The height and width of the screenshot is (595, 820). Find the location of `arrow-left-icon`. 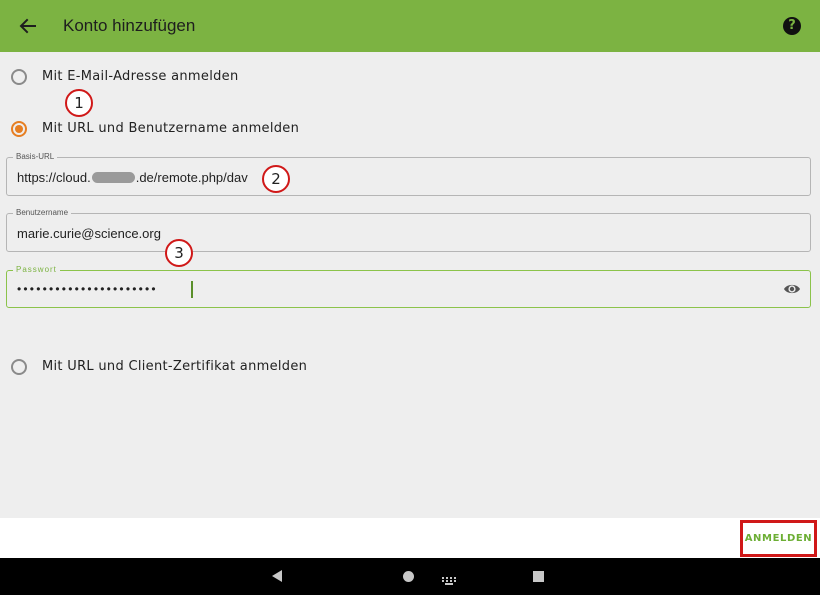

arrow-left-icon is located at coordinates (27, 26).